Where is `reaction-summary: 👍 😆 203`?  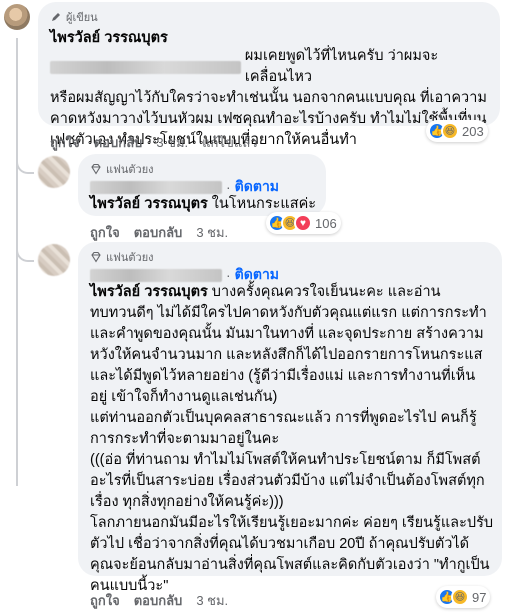 reaction-summary: 👍 😆 203 is located at coordinates (457, 131).